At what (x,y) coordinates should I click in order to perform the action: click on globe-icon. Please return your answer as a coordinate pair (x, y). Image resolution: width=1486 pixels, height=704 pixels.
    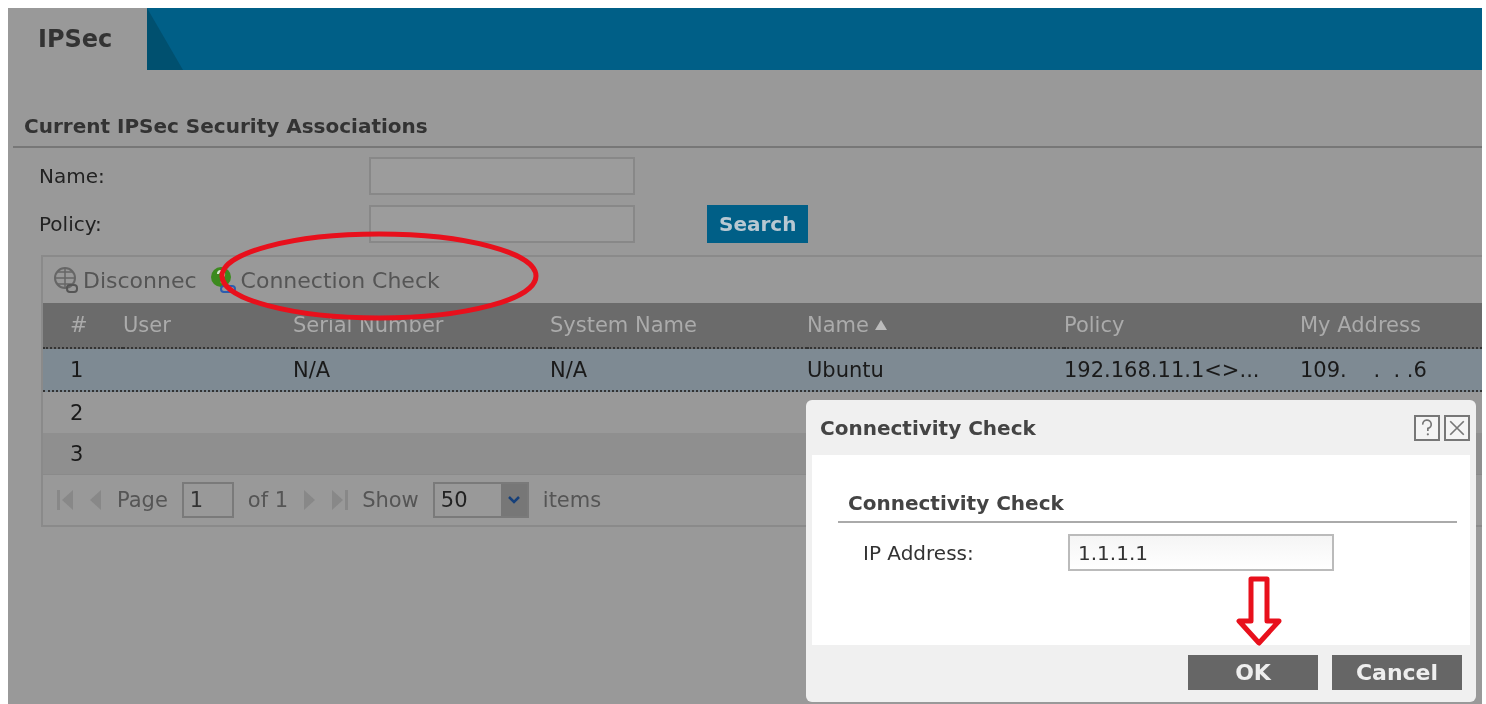
    Looking at the image, I should click on (66, 280).